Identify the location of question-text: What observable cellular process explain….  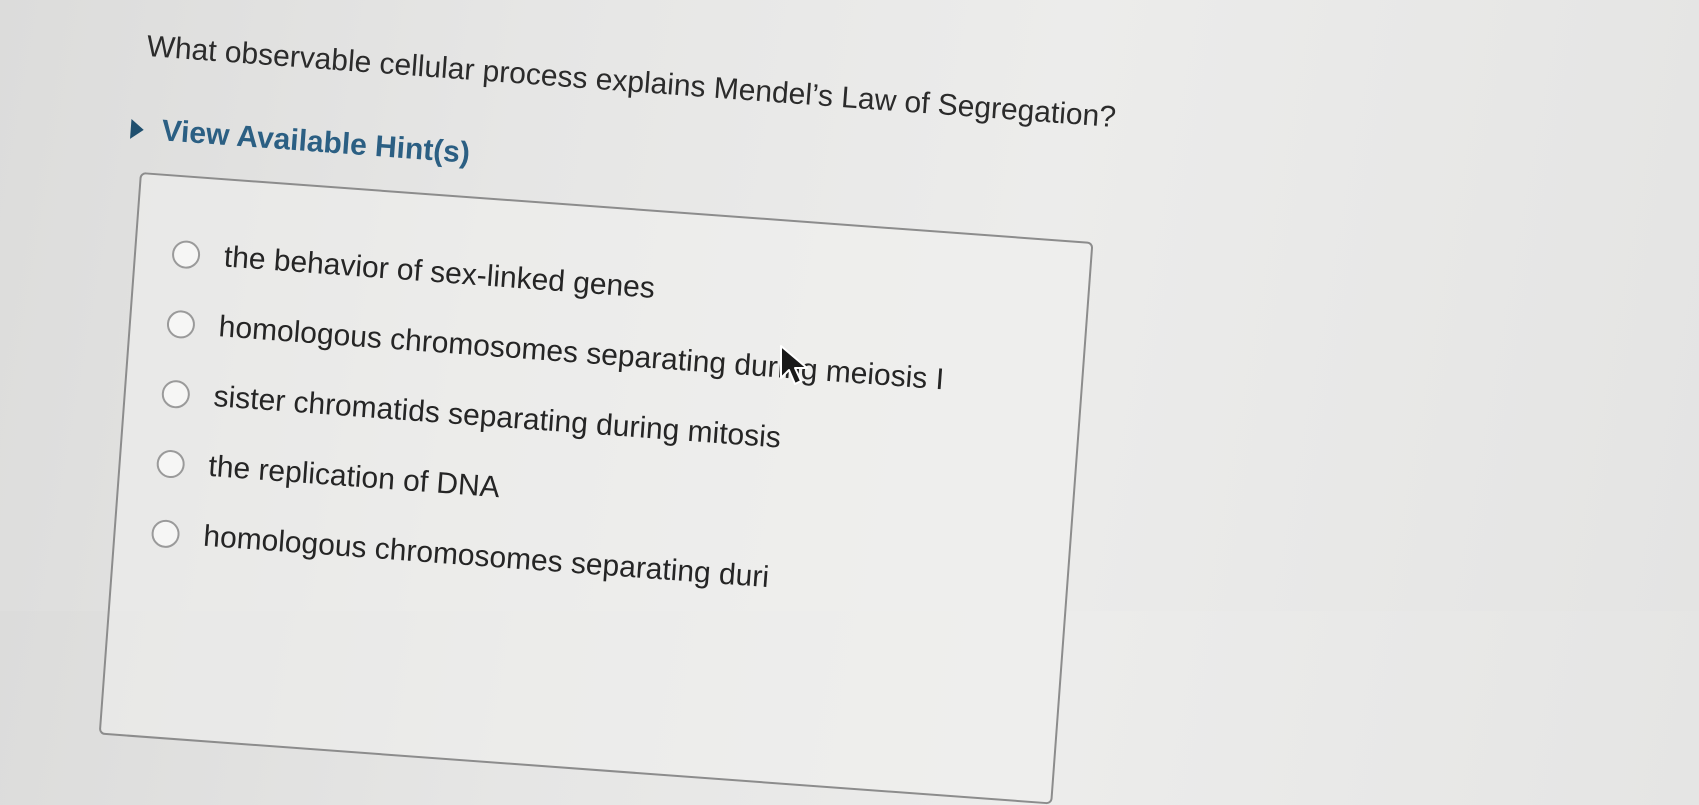
(631, 82).